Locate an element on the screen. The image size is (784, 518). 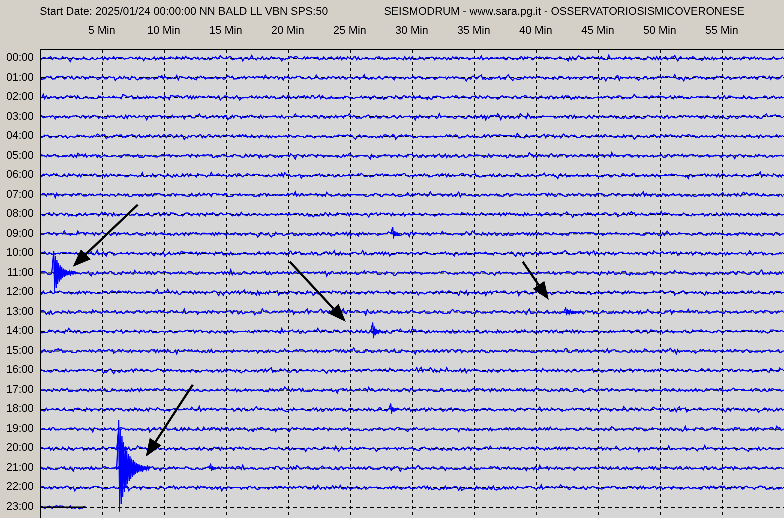
minute-label: 40 Min is located at coordinates (536, 31).